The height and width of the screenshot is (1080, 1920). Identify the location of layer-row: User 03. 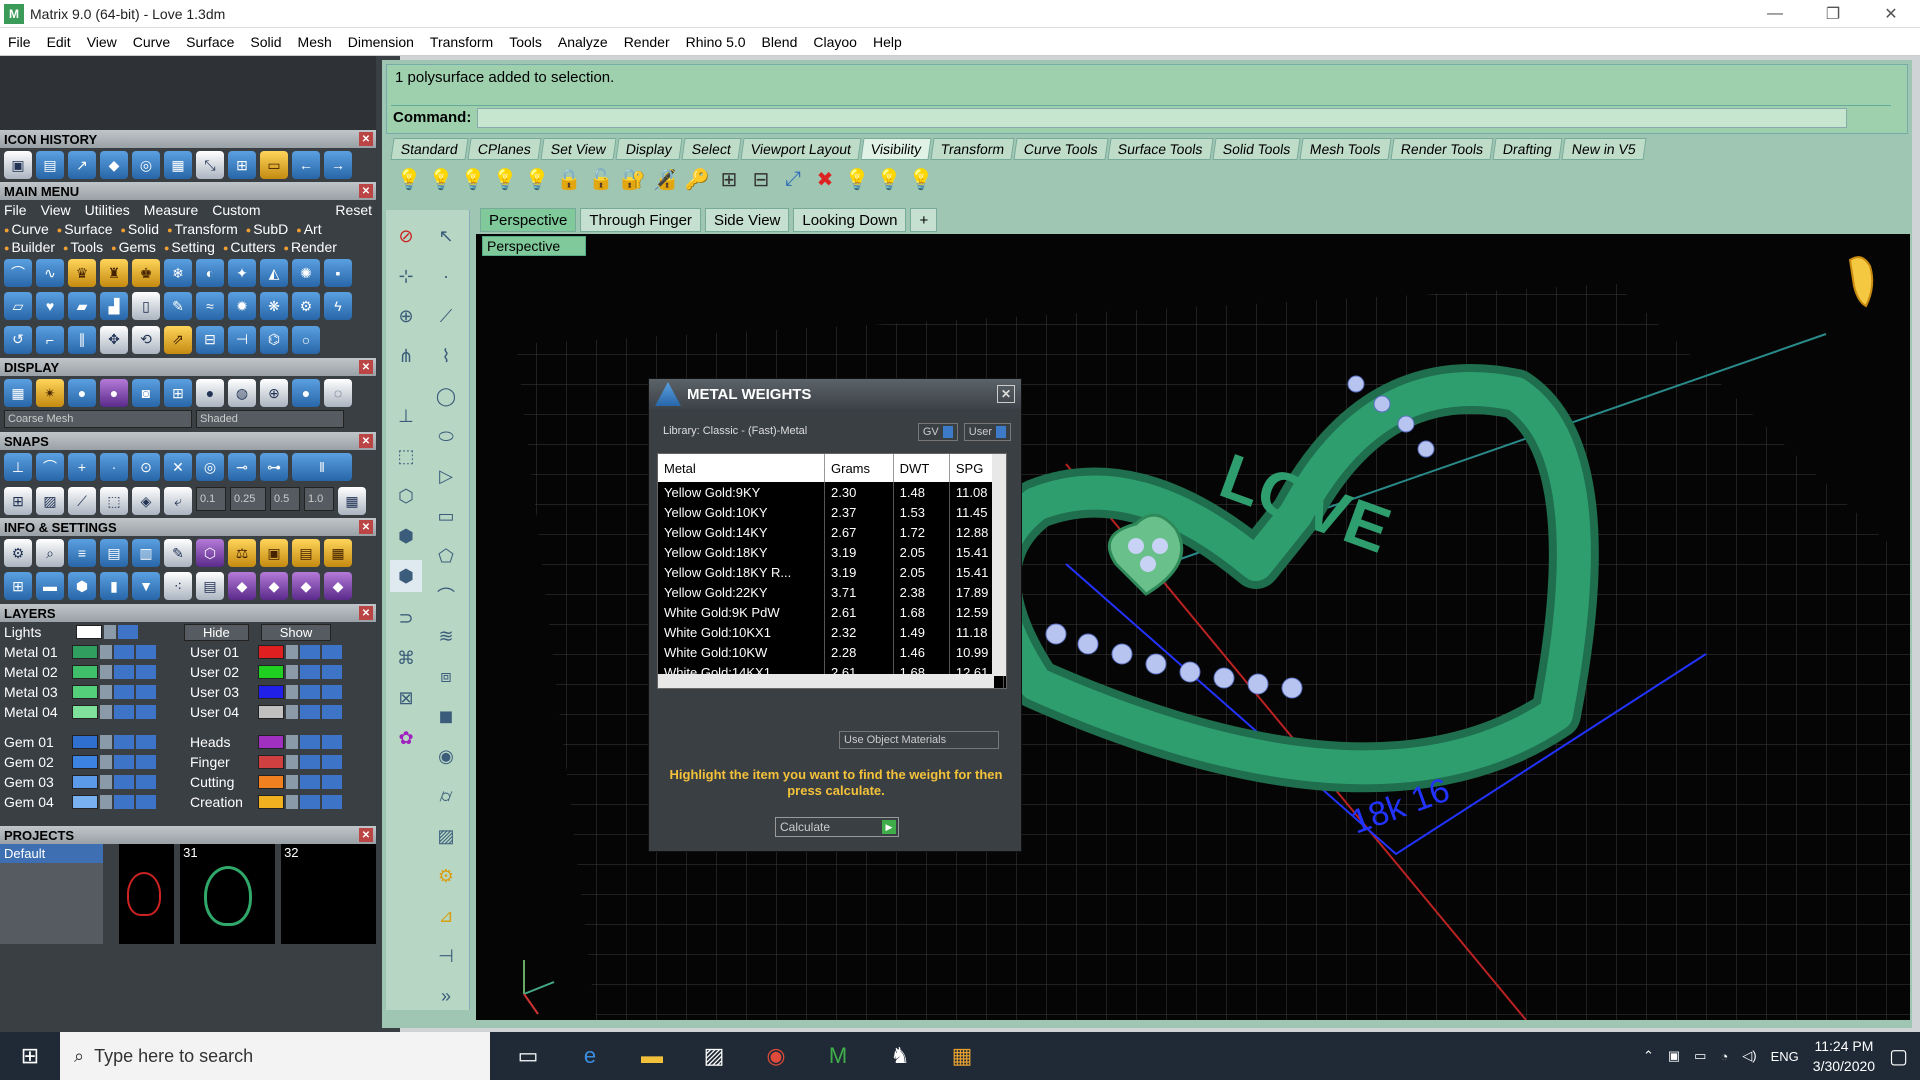
(279, 692).